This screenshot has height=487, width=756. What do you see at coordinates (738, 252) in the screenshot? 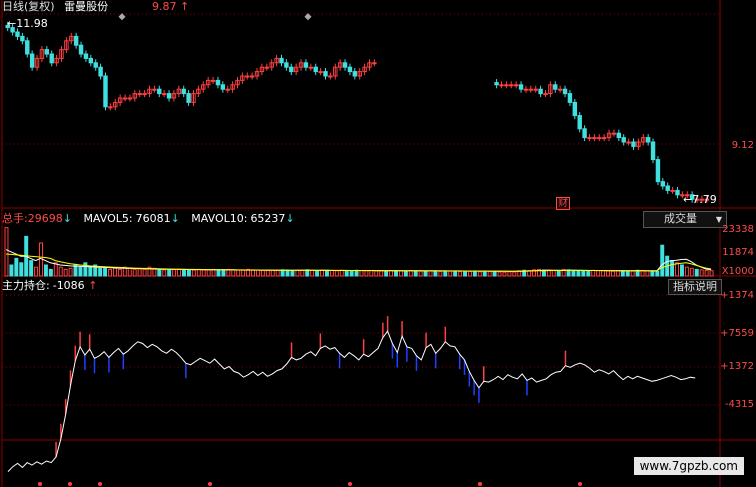
I see `volume-axis-label: 11874` at bounding box center [738, 252].